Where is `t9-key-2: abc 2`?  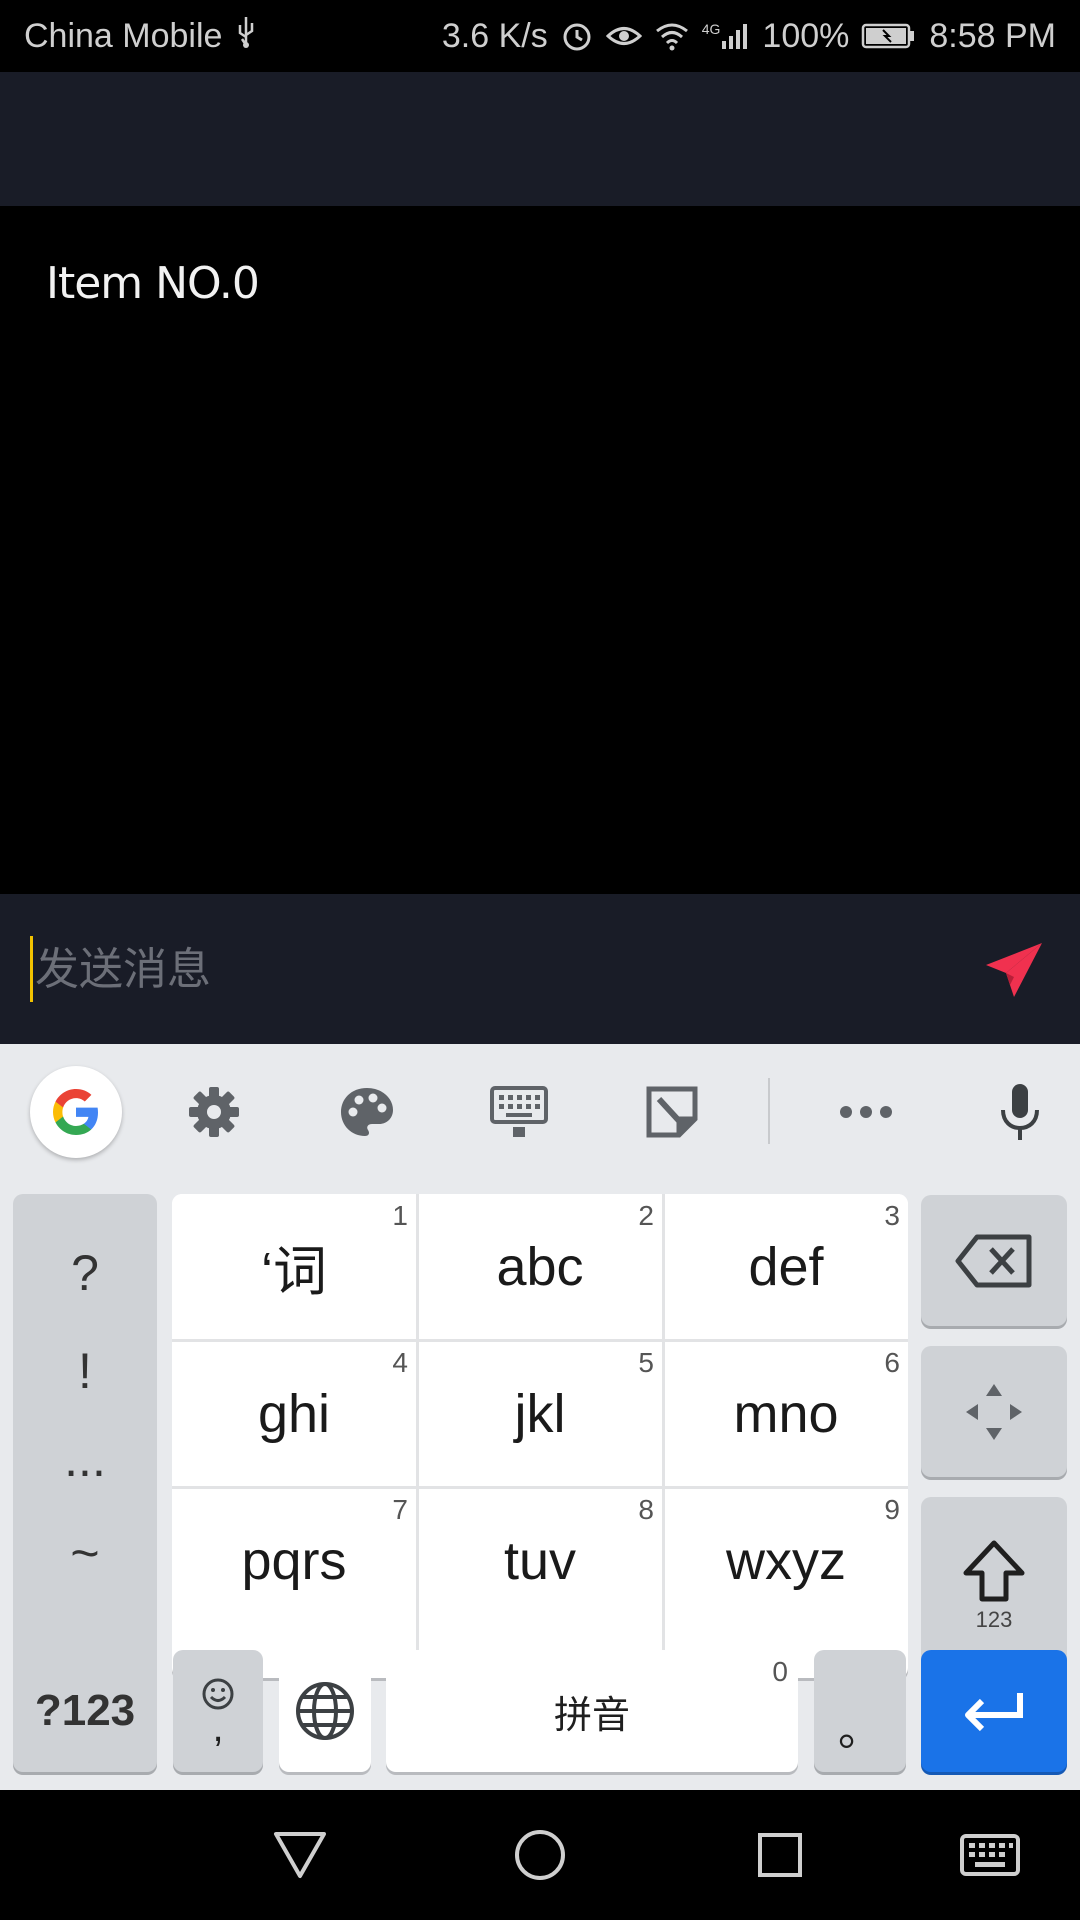
t9-key-2: abc 2 is located at coordinates (540, 1266).